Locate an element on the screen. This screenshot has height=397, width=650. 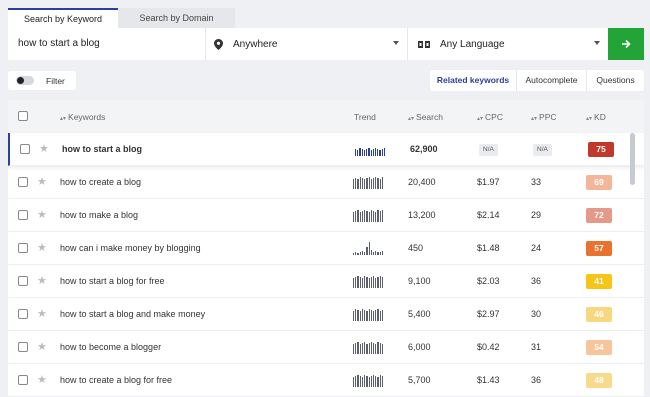
ppc-cell: 31 is located at coordinates (536, 347).